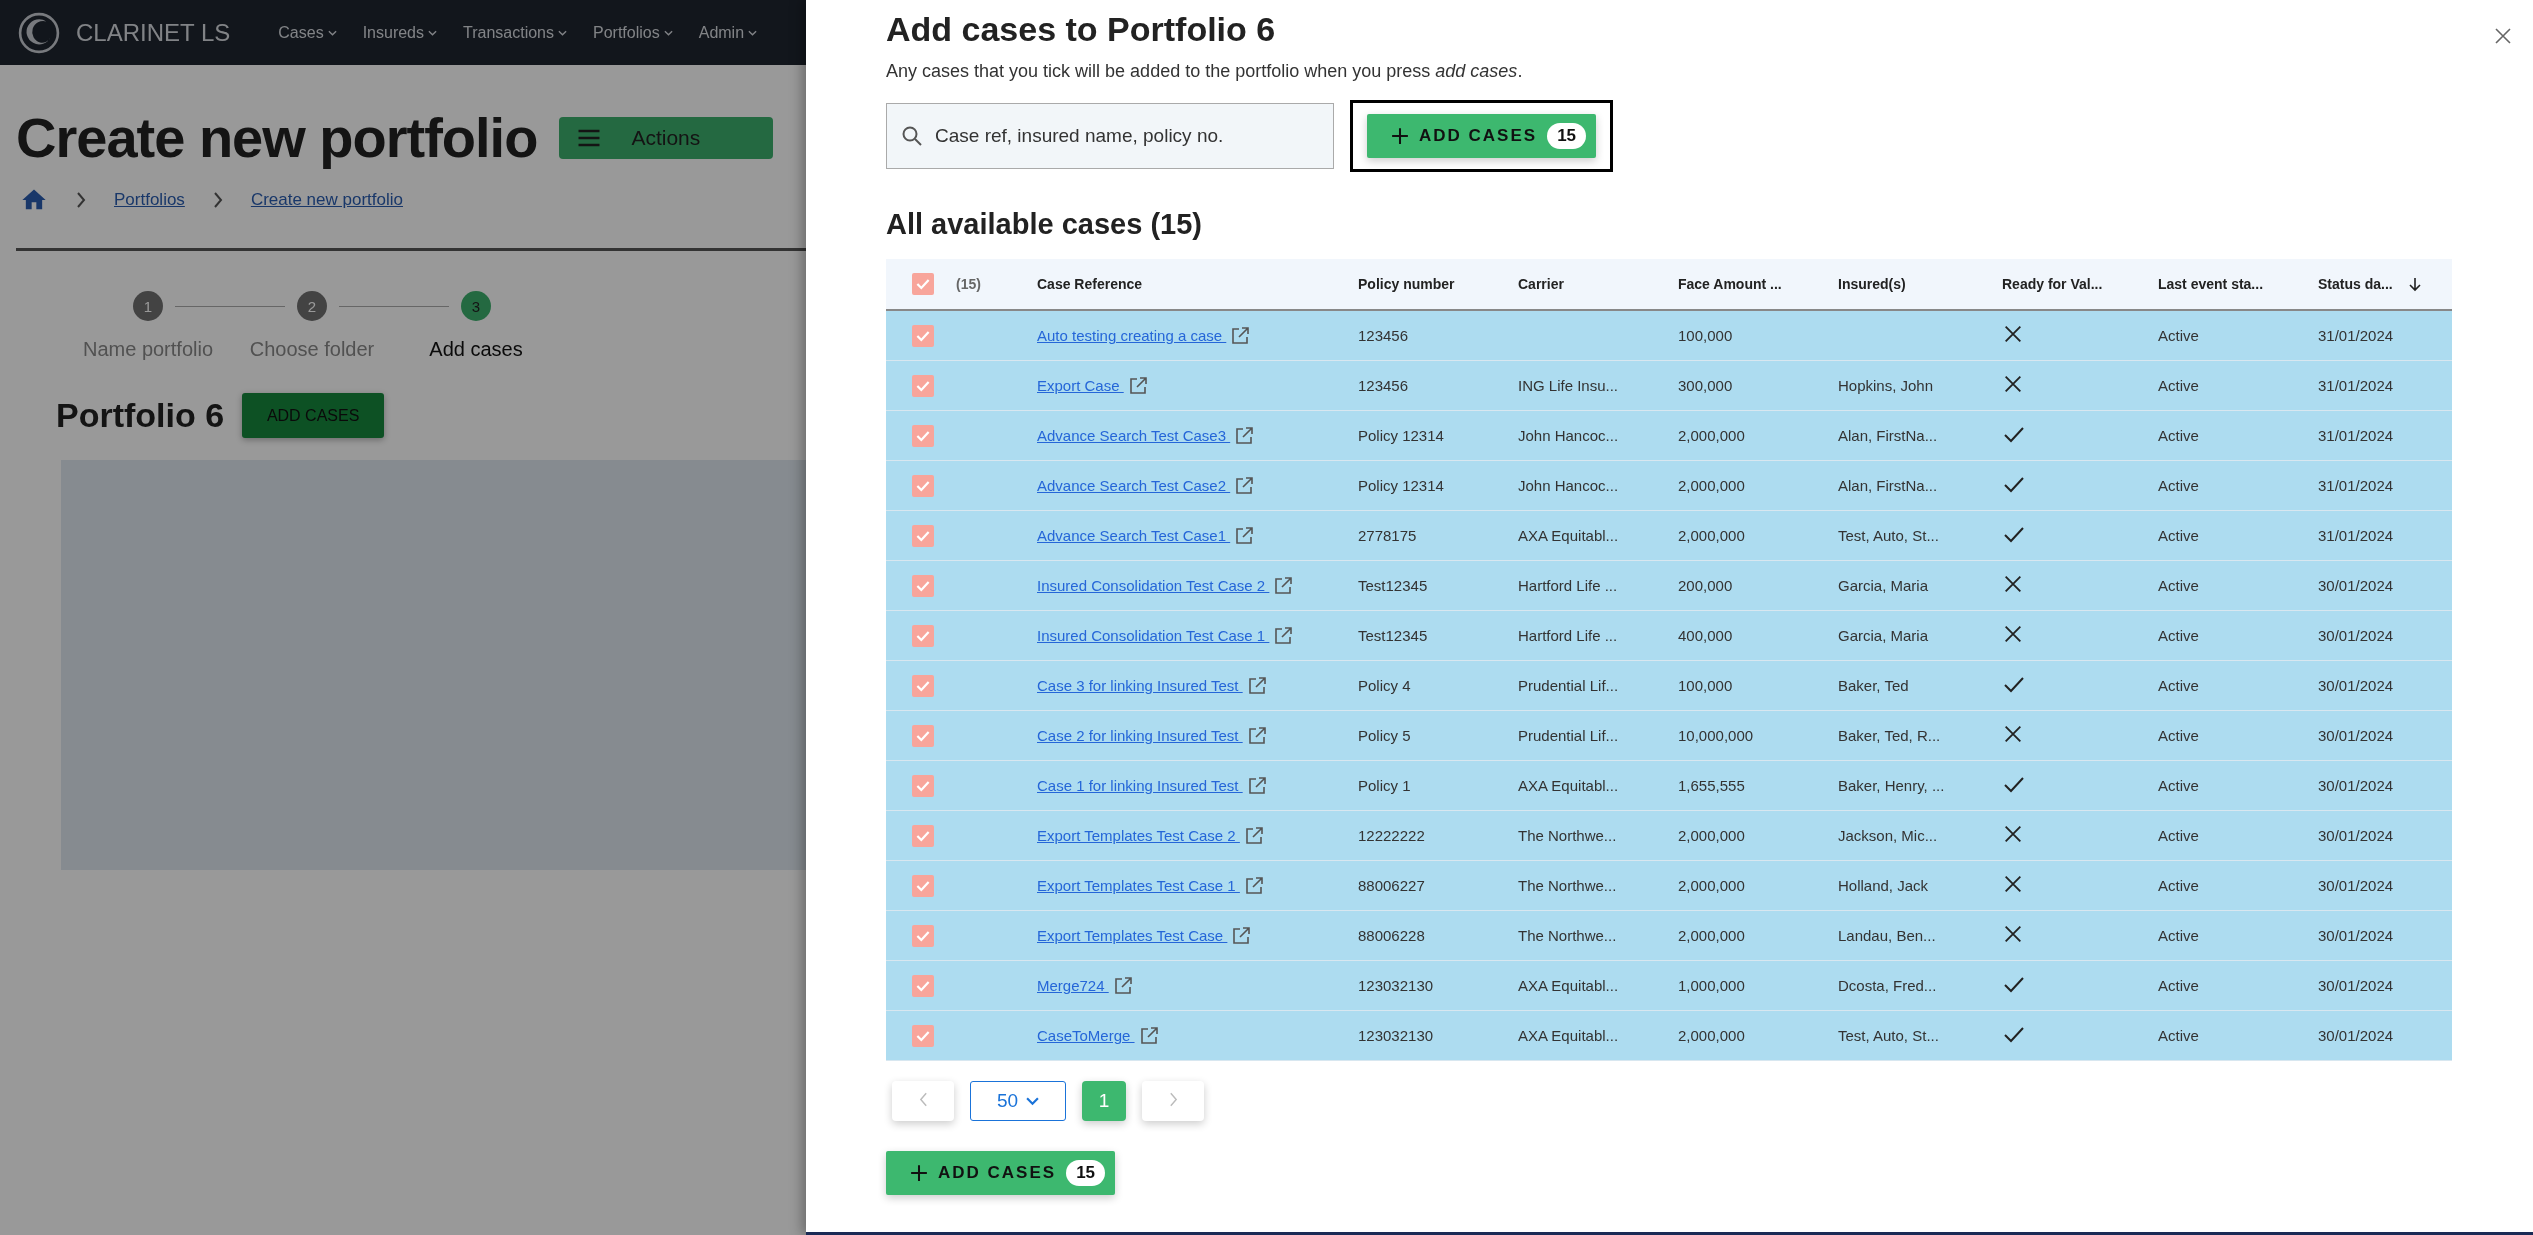  What do you see at coordinates (515, 32) in the screenshot?
I see `nav-menu: Transactions` at bounding box center [515, 32].